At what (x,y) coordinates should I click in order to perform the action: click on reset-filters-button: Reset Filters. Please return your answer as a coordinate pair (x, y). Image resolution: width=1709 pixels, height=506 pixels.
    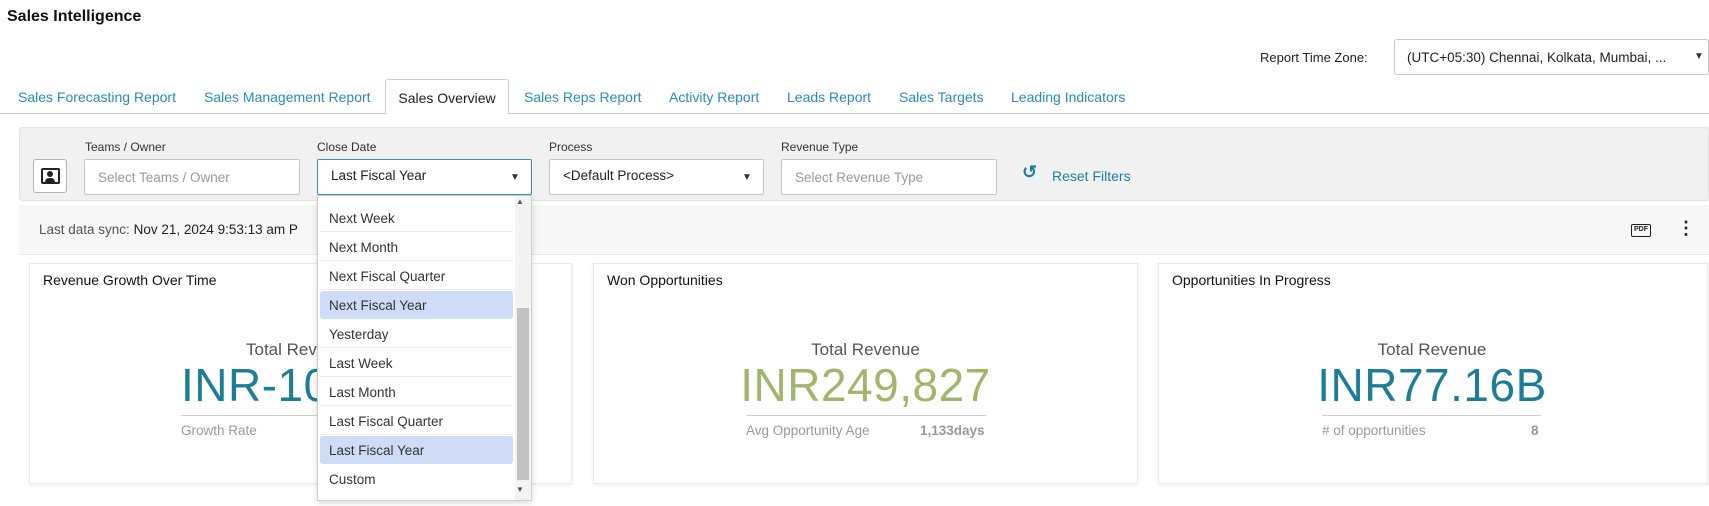
    Looking at the image, I should click on (1091, 176).